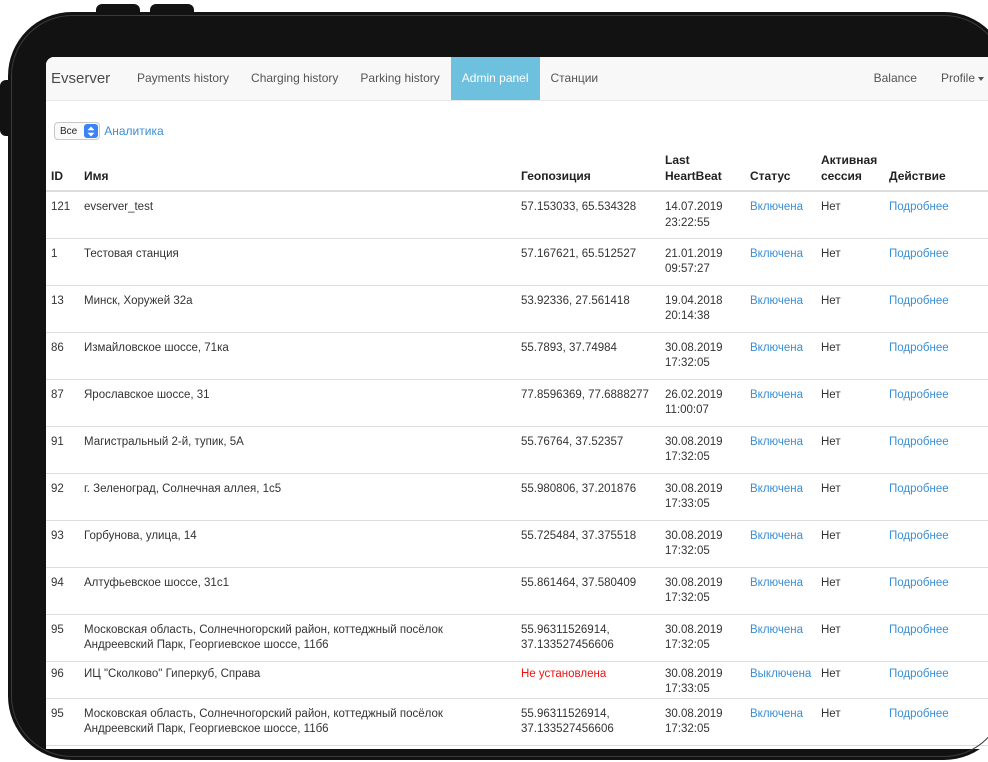 The height and width of the screenshot is (762, 988). What do you see at coordinates (495, 78) in the screenshot?
I see `nav-admin-panel: Admin panel` at bounding box center [495, 78].